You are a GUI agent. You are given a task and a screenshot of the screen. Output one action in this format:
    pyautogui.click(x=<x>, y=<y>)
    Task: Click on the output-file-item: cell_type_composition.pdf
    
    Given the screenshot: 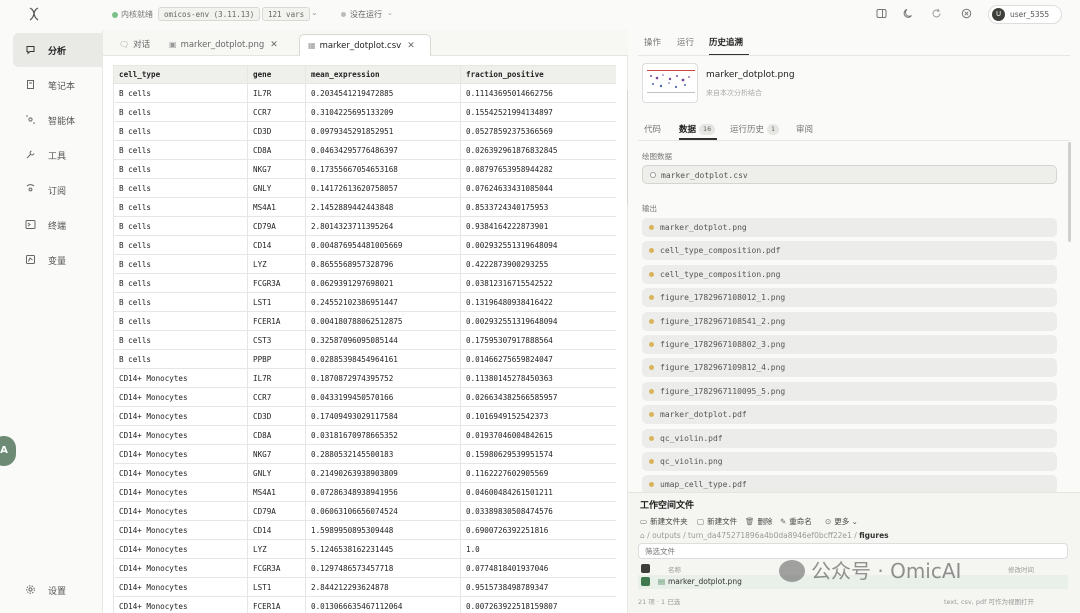 What is the action you would take?
    pyautogui.click(x=849, y=251)
    